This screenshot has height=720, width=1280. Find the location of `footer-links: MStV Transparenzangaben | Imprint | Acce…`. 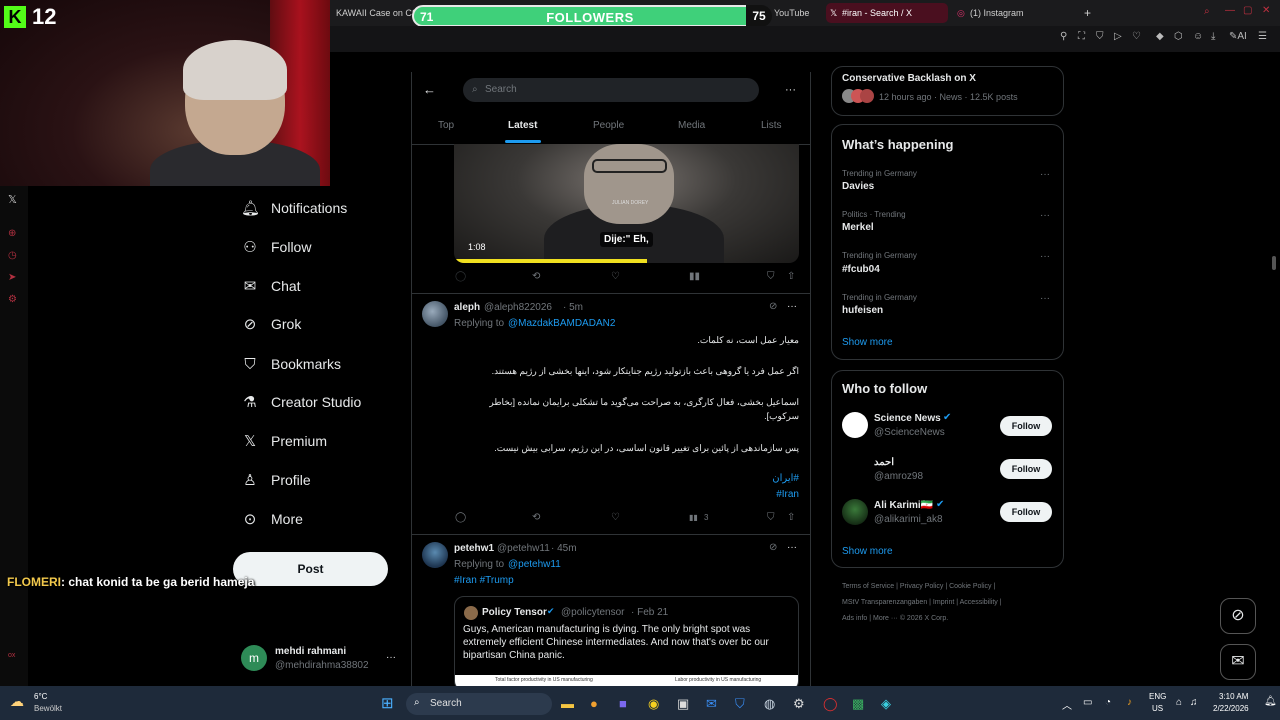

footer-links: MStV Transparenzangaben | Imprint | Acce… is located at coordinates (922, 602).